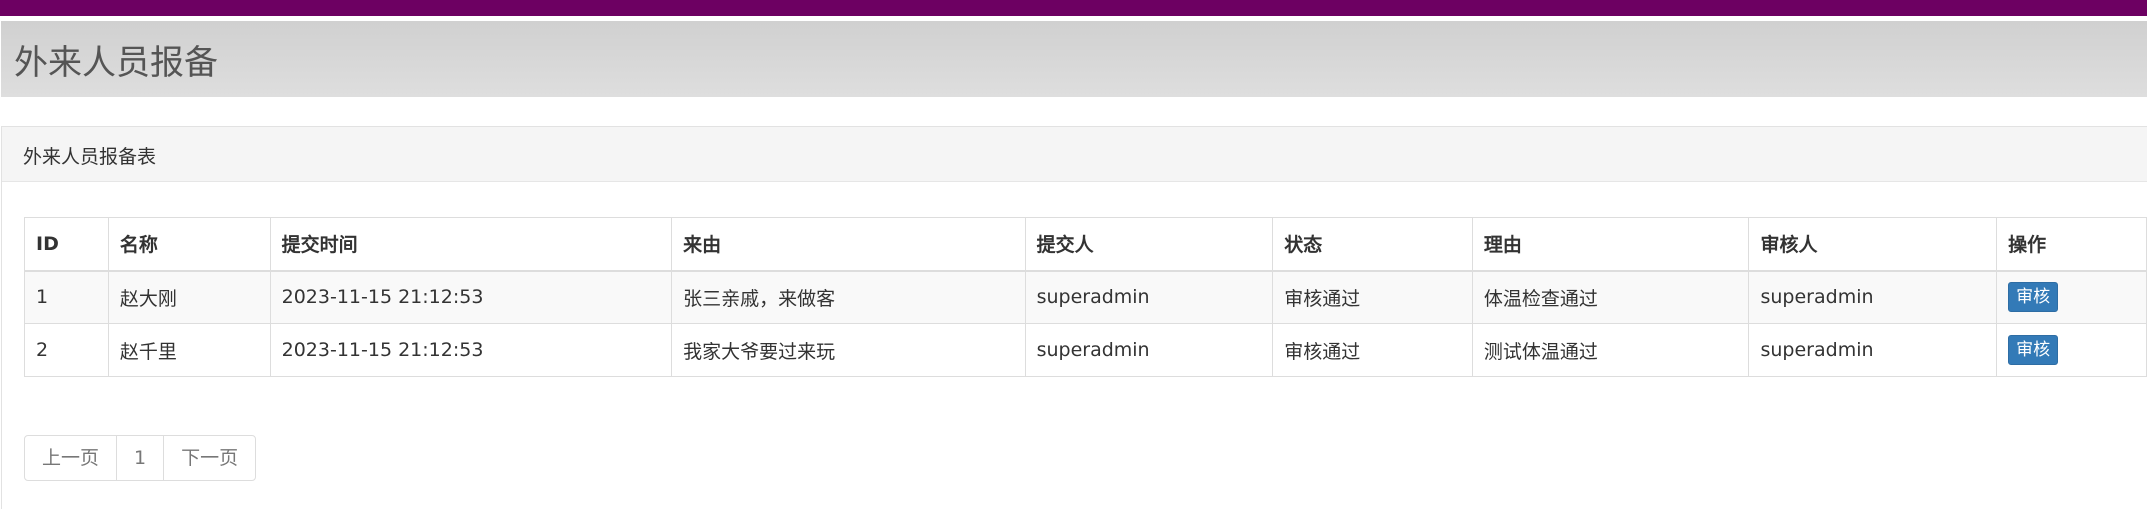 The image size is (2147, 509). What do you see at coordinates (848, 350) in the screenshot?
I see `cell-reason: 我家大爷要过来玩` at bounding box center [848, 350].